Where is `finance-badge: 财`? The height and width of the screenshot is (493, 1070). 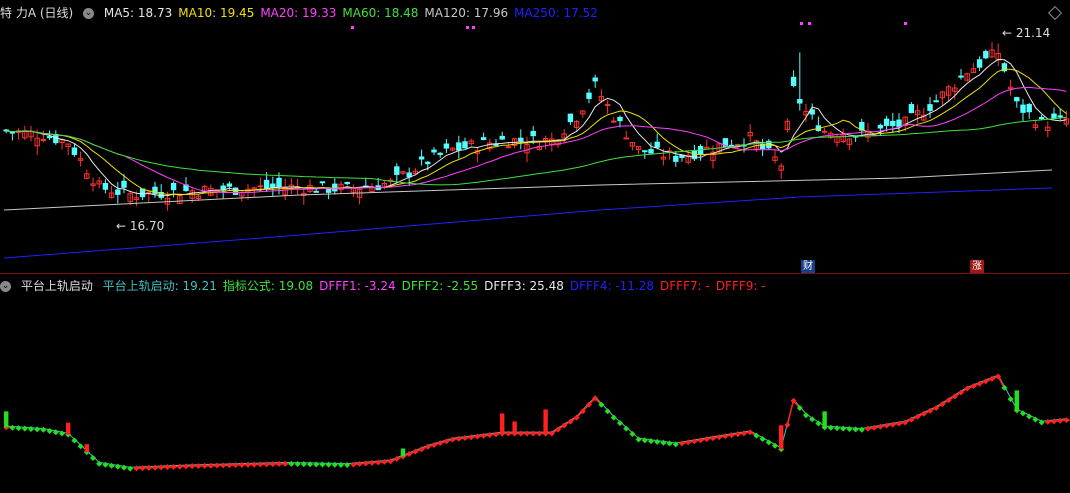
finance-badge: 财 is located at coordinates (808, 267).